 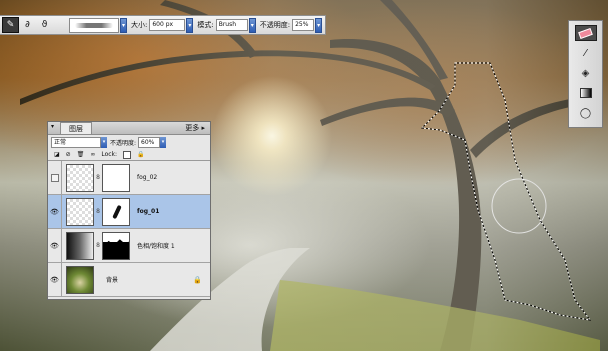 I want to click on visibility-toggle, so click(x=55, y=177).